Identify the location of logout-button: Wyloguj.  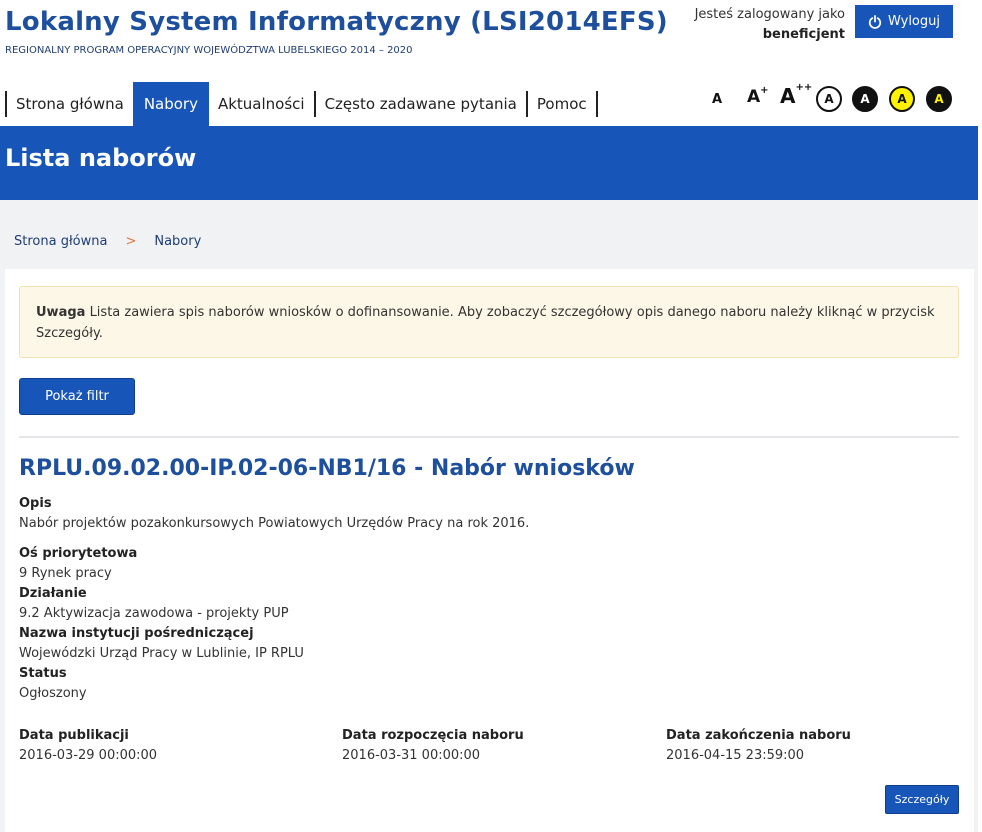
(904, 21).